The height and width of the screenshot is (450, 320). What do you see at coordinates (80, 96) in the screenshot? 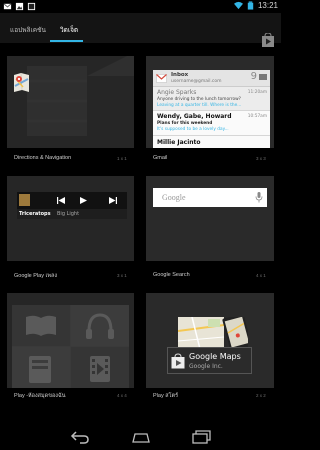
I see `directions-bg-pattern` at bounding box center [80, 96].